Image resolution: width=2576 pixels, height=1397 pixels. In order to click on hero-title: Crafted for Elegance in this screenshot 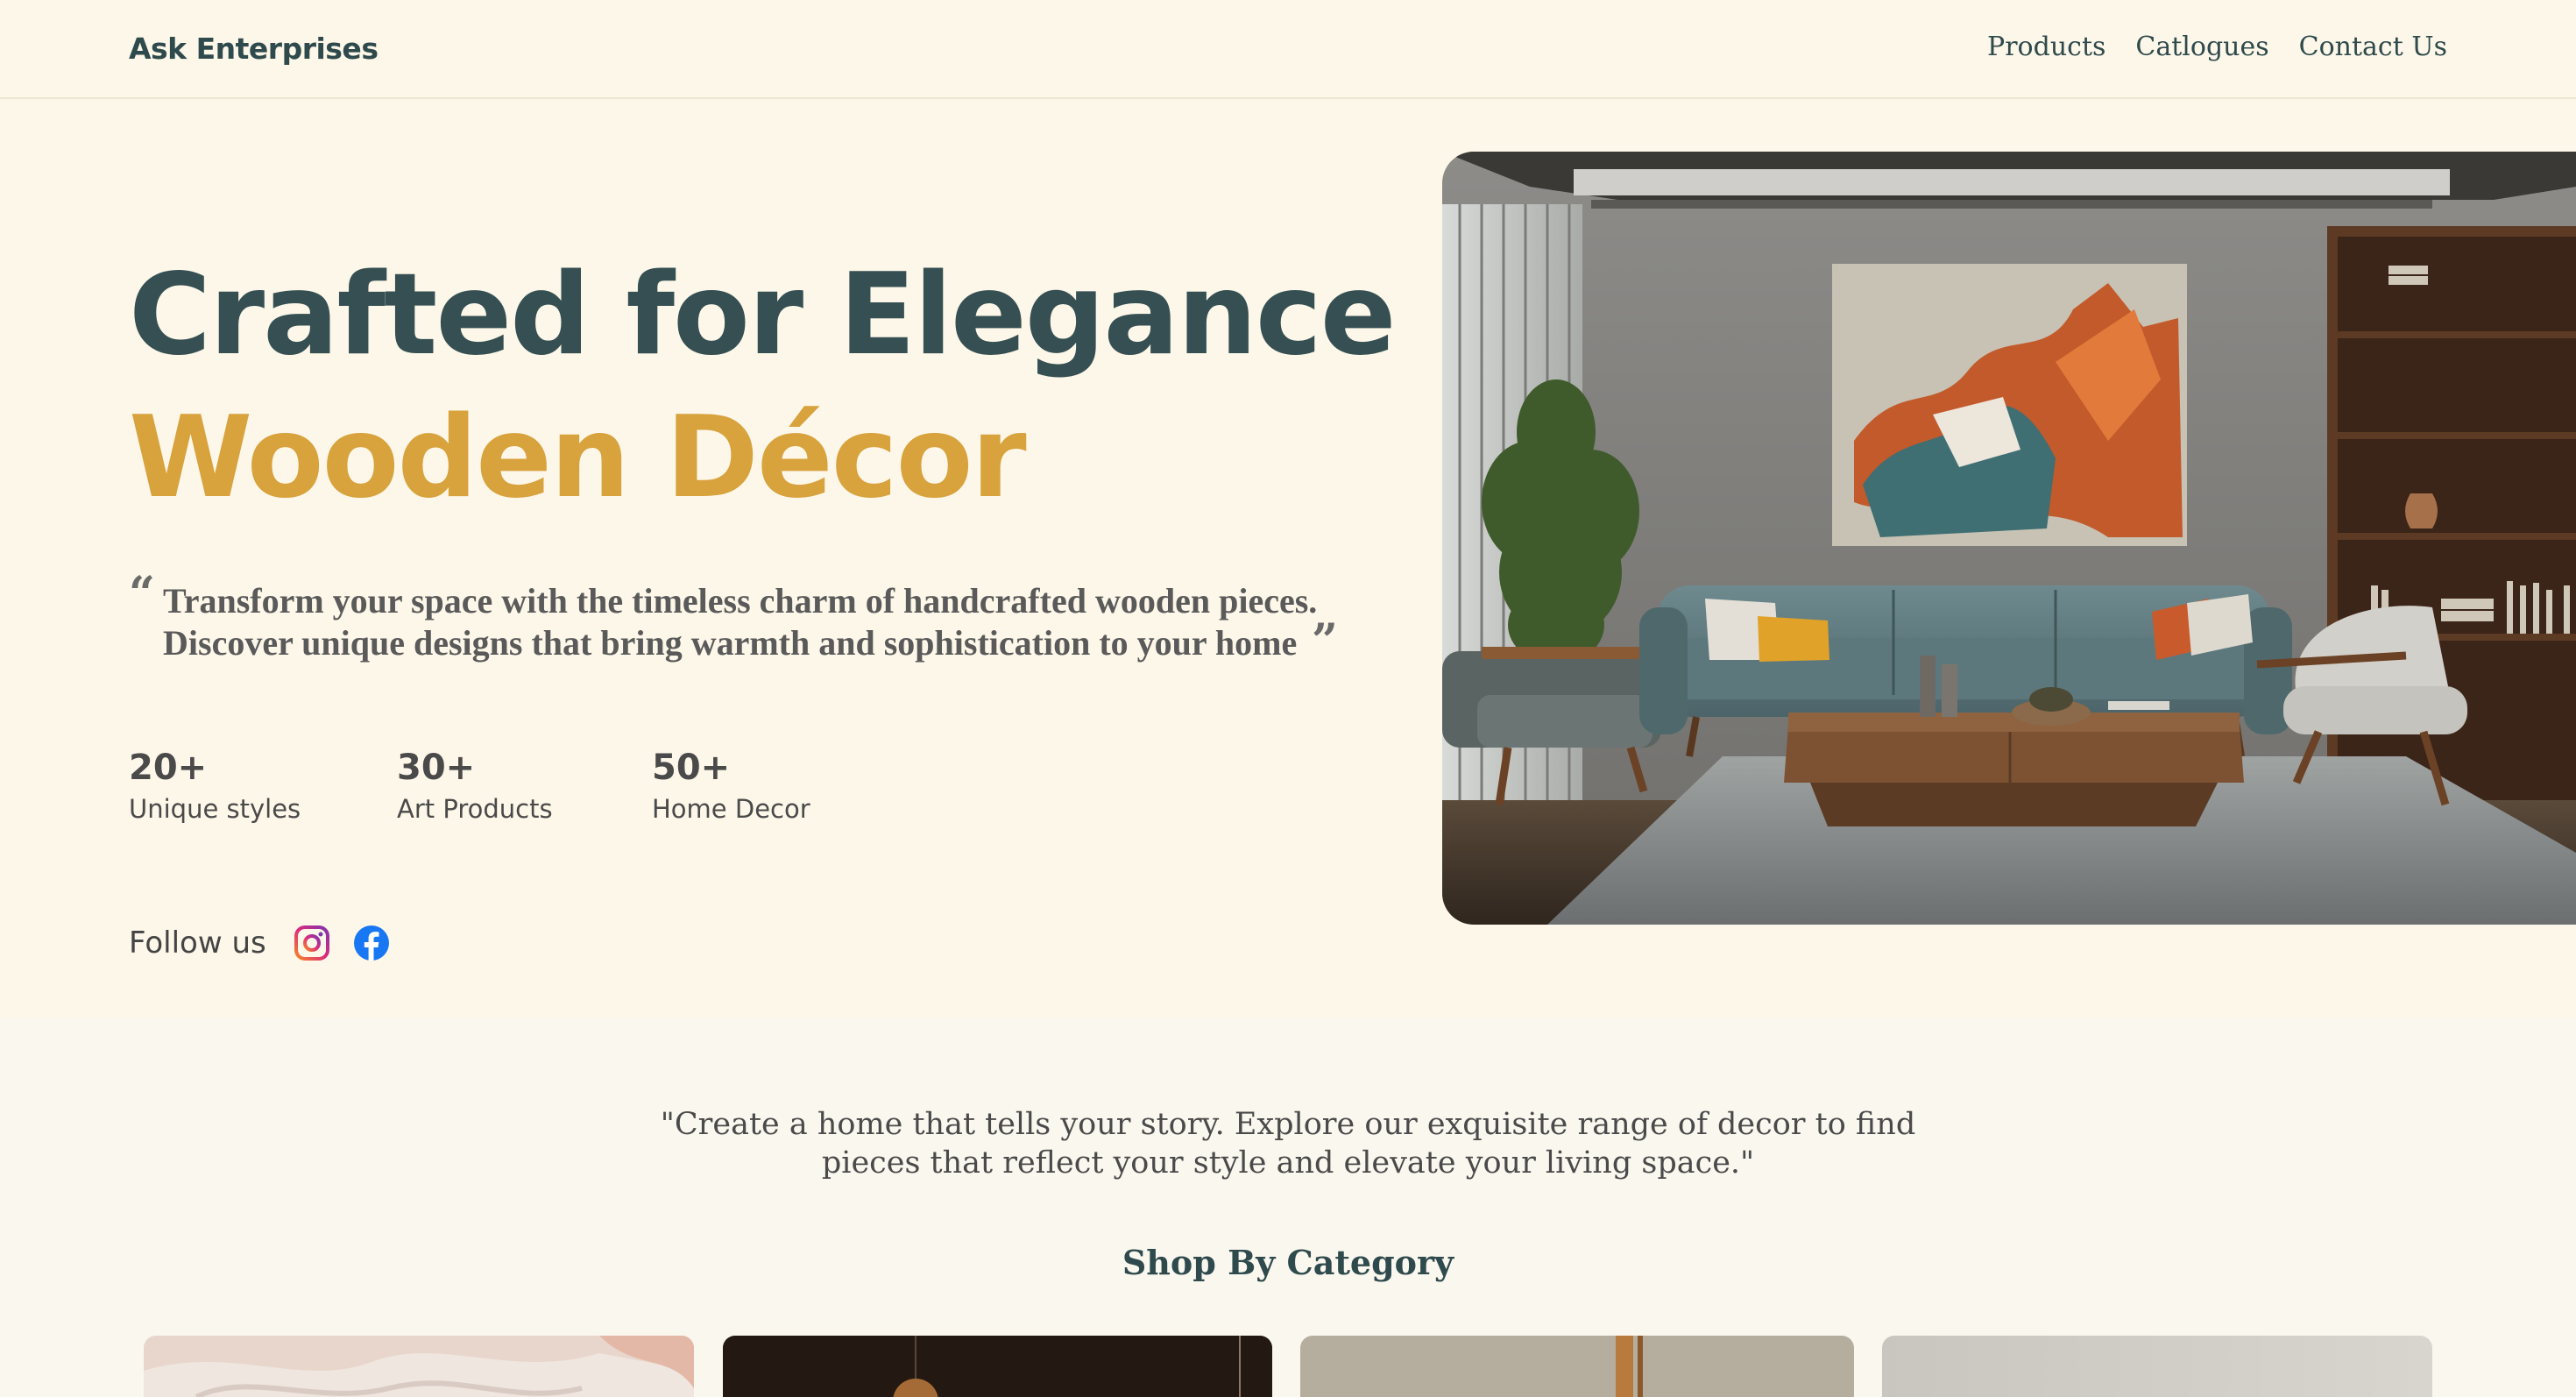, I will do `click(763, 315)`.